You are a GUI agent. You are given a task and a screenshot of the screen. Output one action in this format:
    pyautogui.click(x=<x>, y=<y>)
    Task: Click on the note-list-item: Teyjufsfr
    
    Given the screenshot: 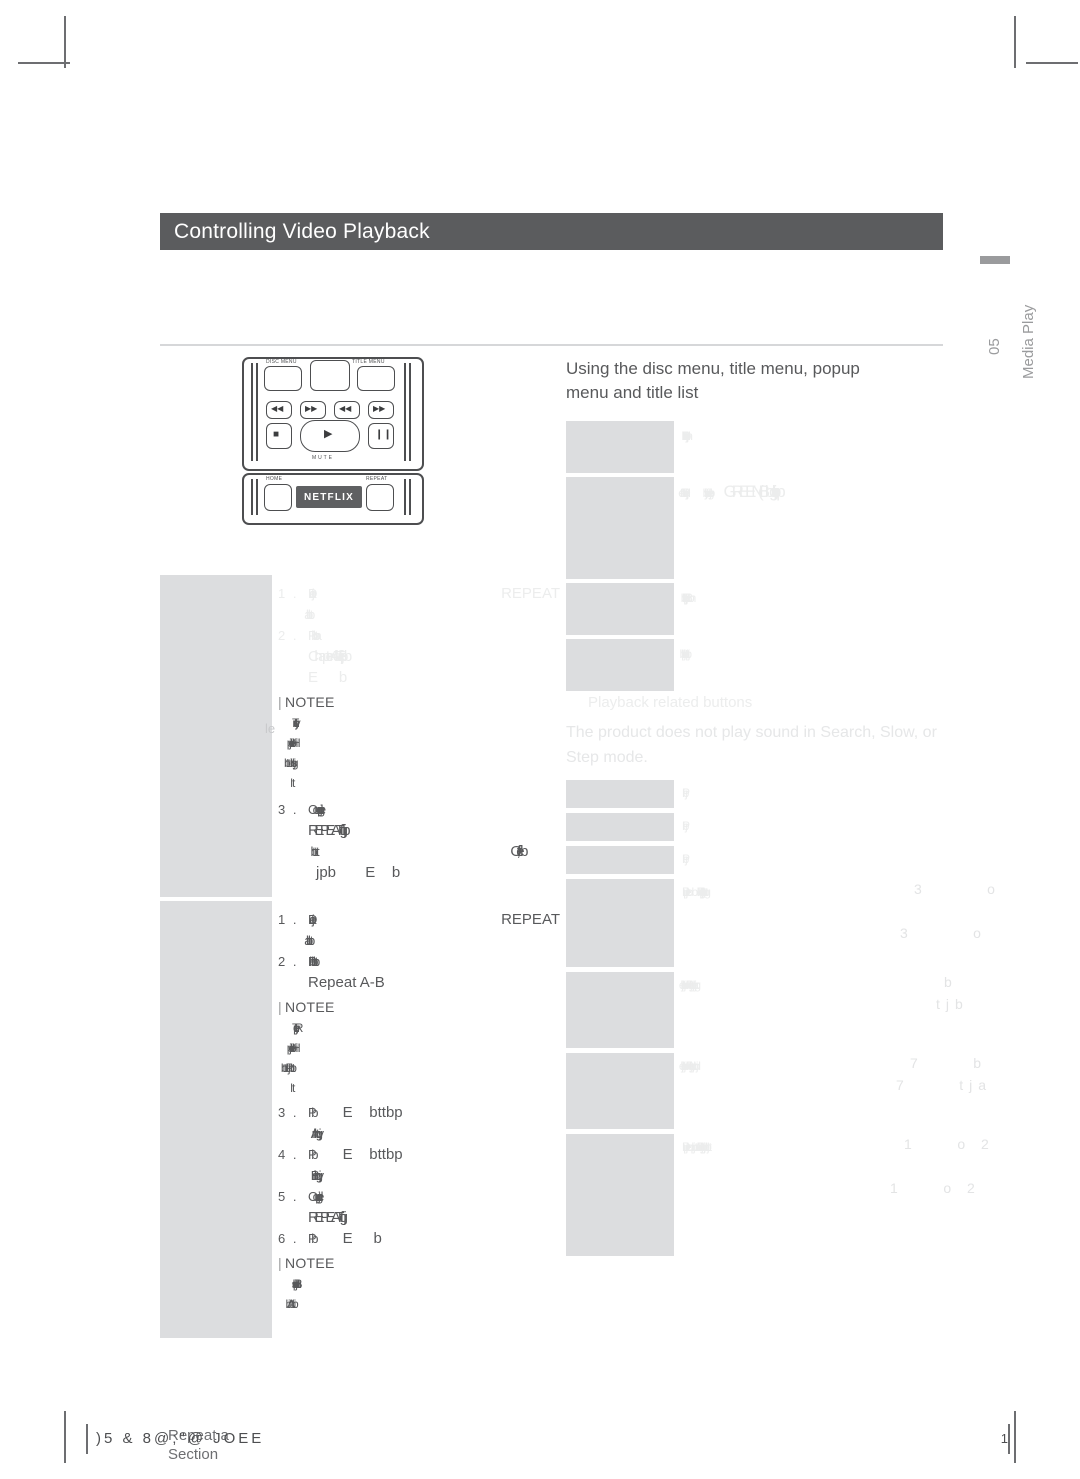 What is the action you would take?
    pyautogui.click(x=419, y=723)
    